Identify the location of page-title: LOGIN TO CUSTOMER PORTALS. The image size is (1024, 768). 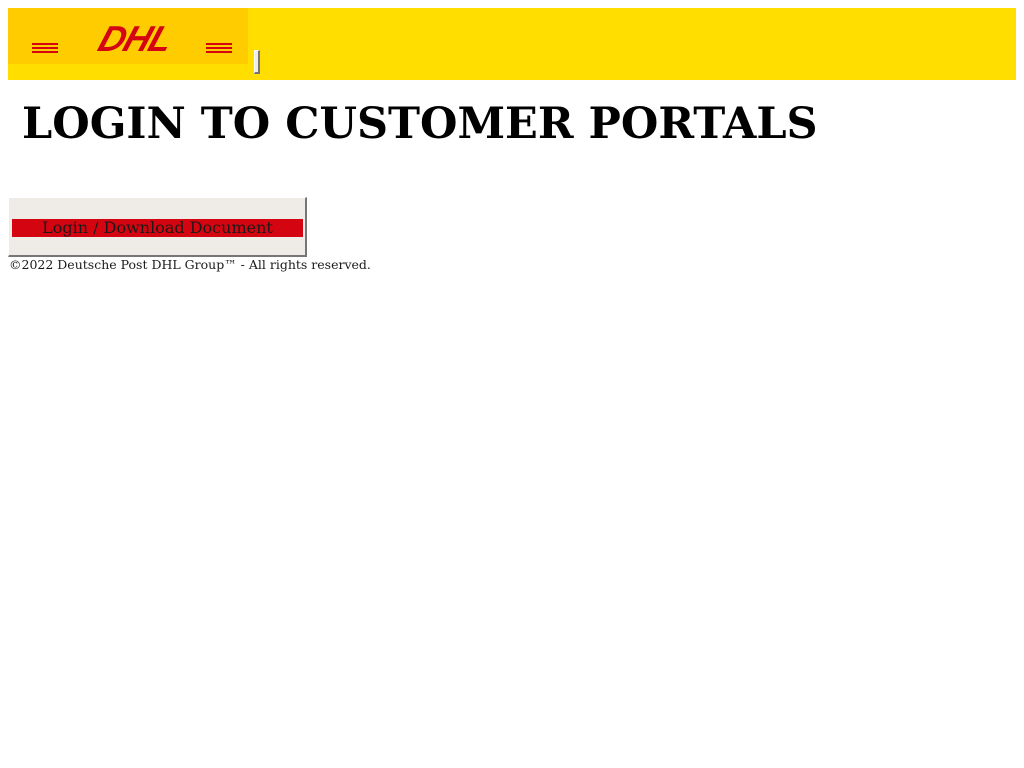
(420, 124).